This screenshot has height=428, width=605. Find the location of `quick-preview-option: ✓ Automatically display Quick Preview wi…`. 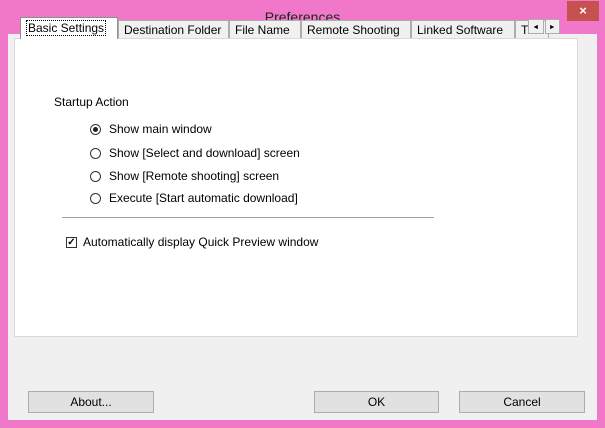

quick-preview-option: ✓ Automatically display Quick Preview wi… is located at coordinates (192, 242).